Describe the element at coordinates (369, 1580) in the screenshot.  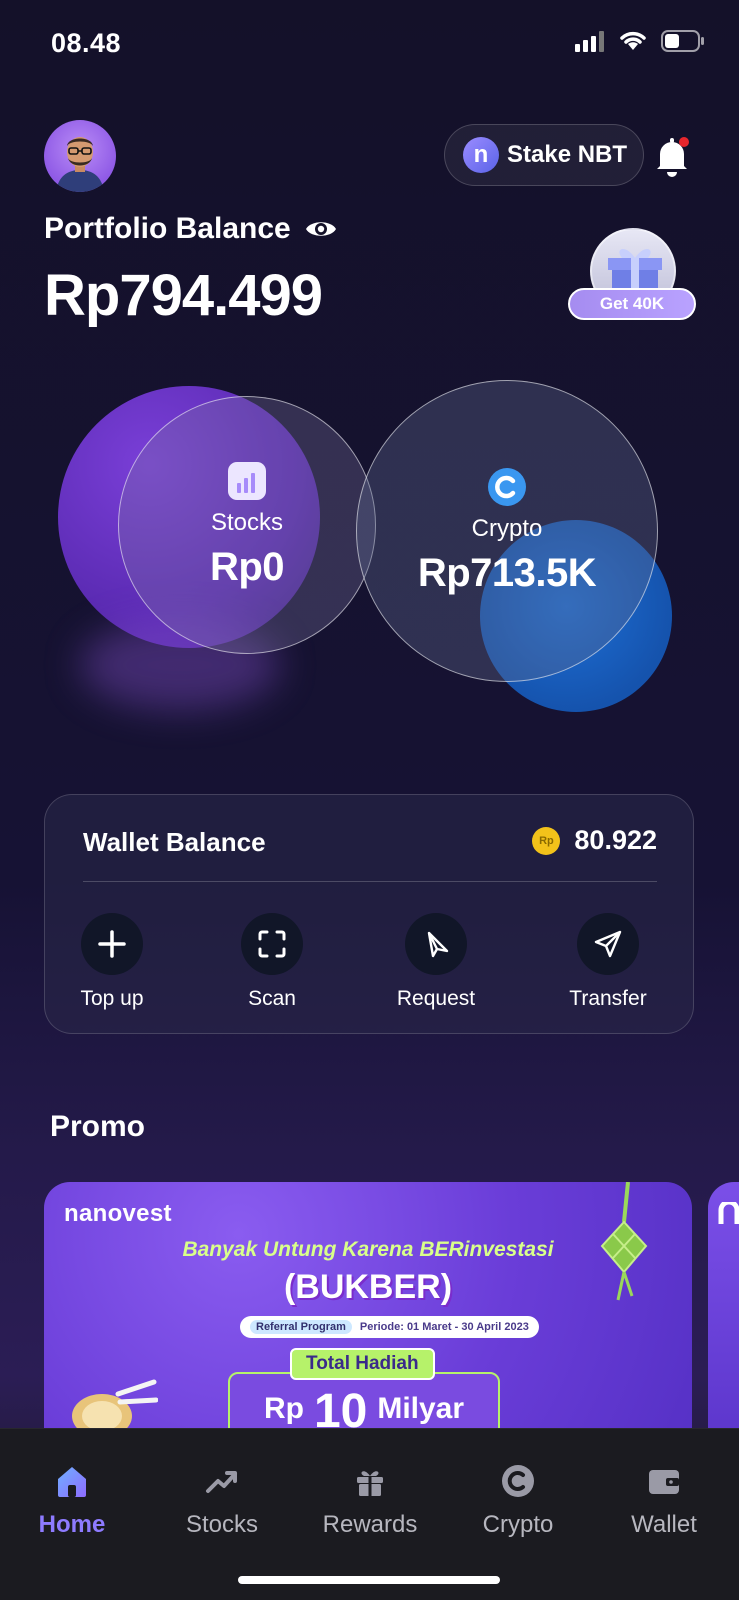
I see `home-indicator` at that location.